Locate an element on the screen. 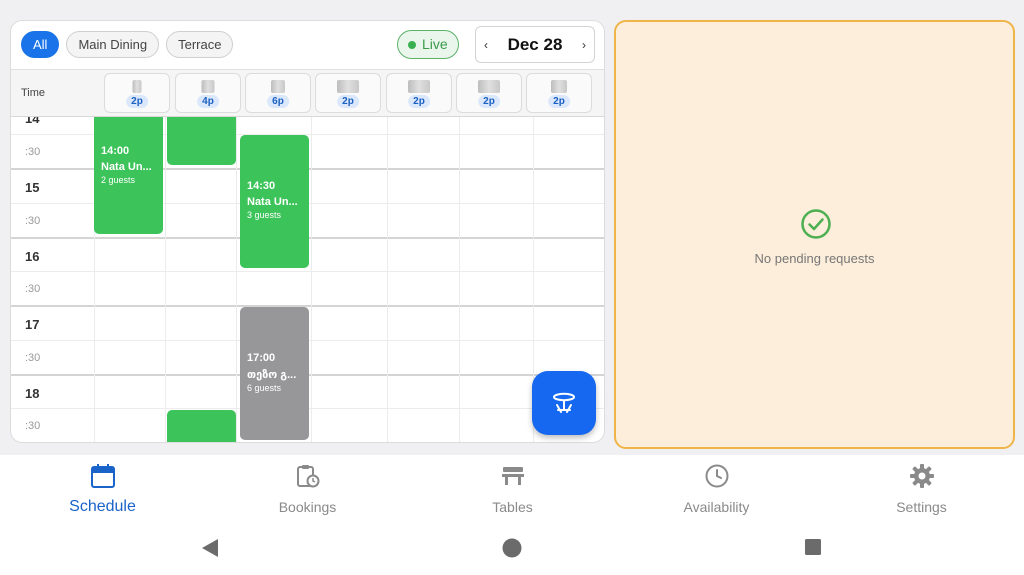 Image resolution: width=1024 pixels, height=575 pixels. table-header-6: 2p is located at coordinates (489, 93).